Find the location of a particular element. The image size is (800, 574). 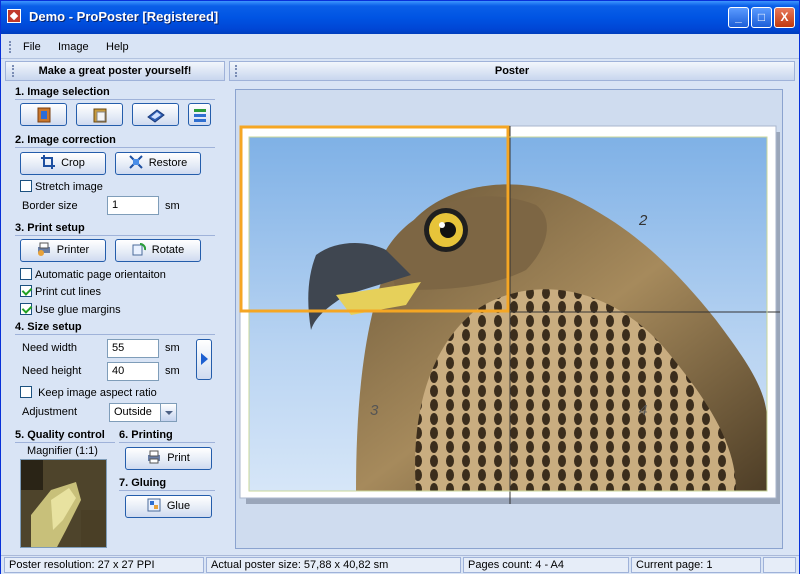

status-actual-size: Actual poster size: 57,88 x 40,82 sm is located at coordinates (333, 565).